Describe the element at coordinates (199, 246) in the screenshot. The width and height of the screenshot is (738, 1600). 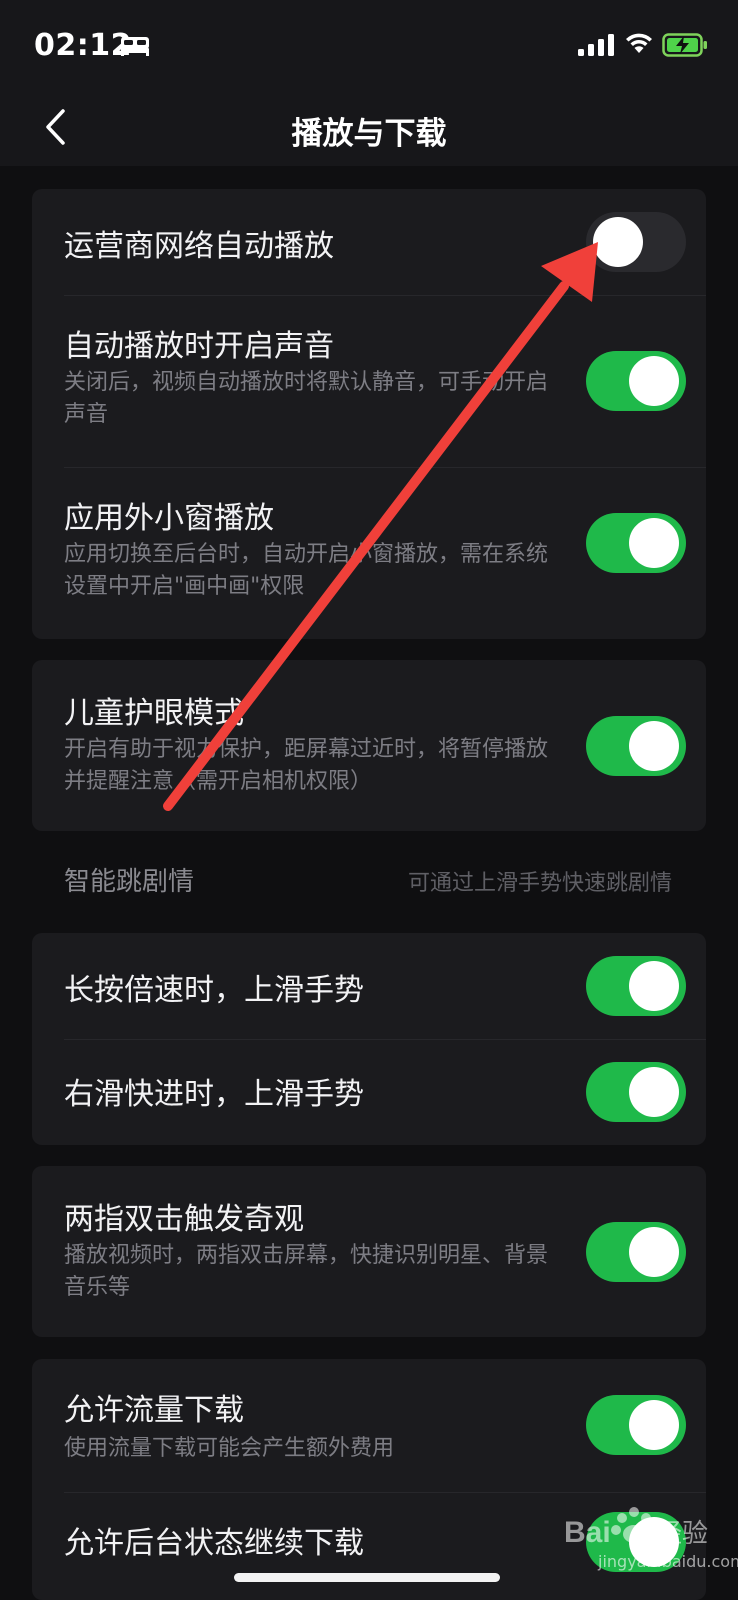
I see `setting-title: 运营商网络自动播放` at that location.